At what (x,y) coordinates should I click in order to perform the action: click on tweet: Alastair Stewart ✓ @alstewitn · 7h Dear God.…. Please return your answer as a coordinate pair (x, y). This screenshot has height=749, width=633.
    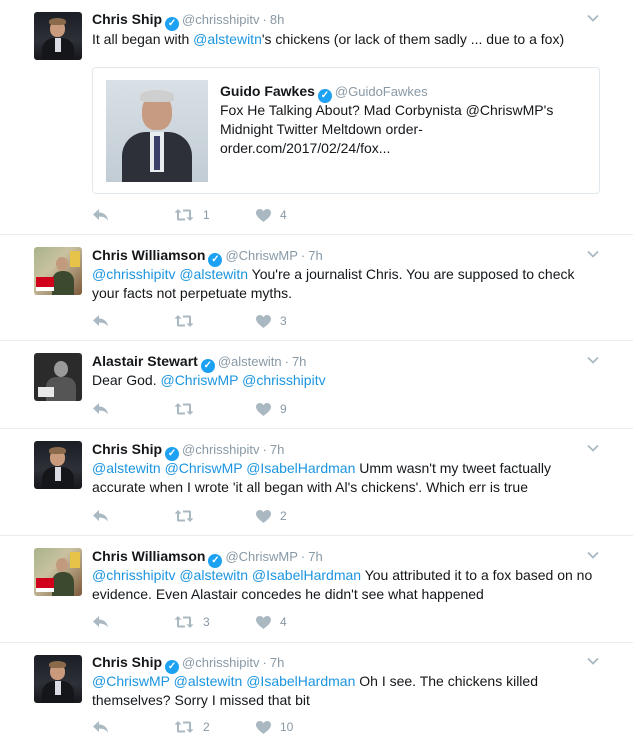
    Looking at the image, I should click on (316, 385).